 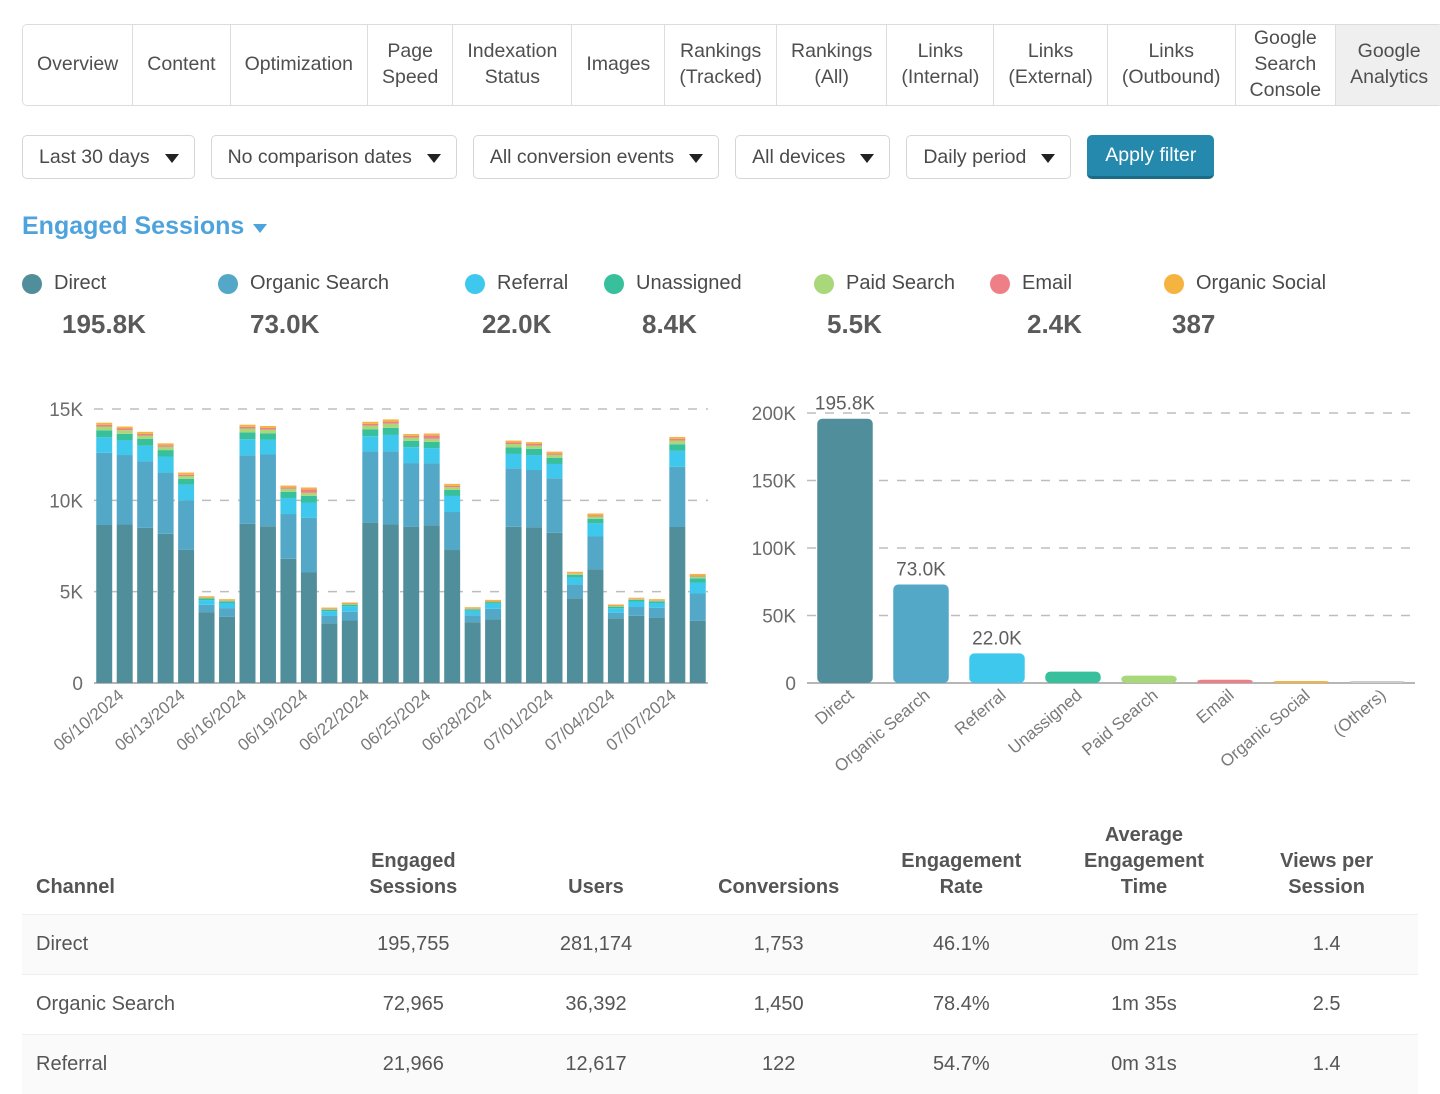 What do you see at coordinates (516, 306) in the screenshot?
I see `legend-item: Referral22.0K` at bounding box center [516, 306].